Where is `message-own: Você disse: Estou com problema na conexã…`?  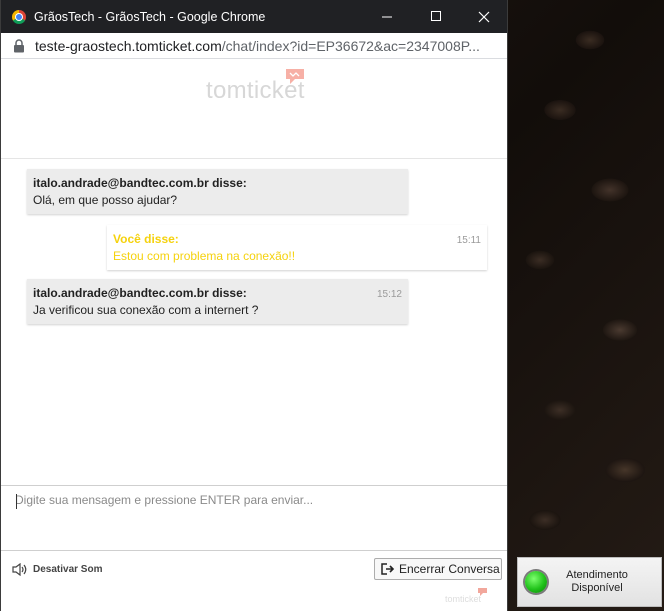 message-own: Você disse: Estou com problema na conexã… is located at coordinates (297, 247).